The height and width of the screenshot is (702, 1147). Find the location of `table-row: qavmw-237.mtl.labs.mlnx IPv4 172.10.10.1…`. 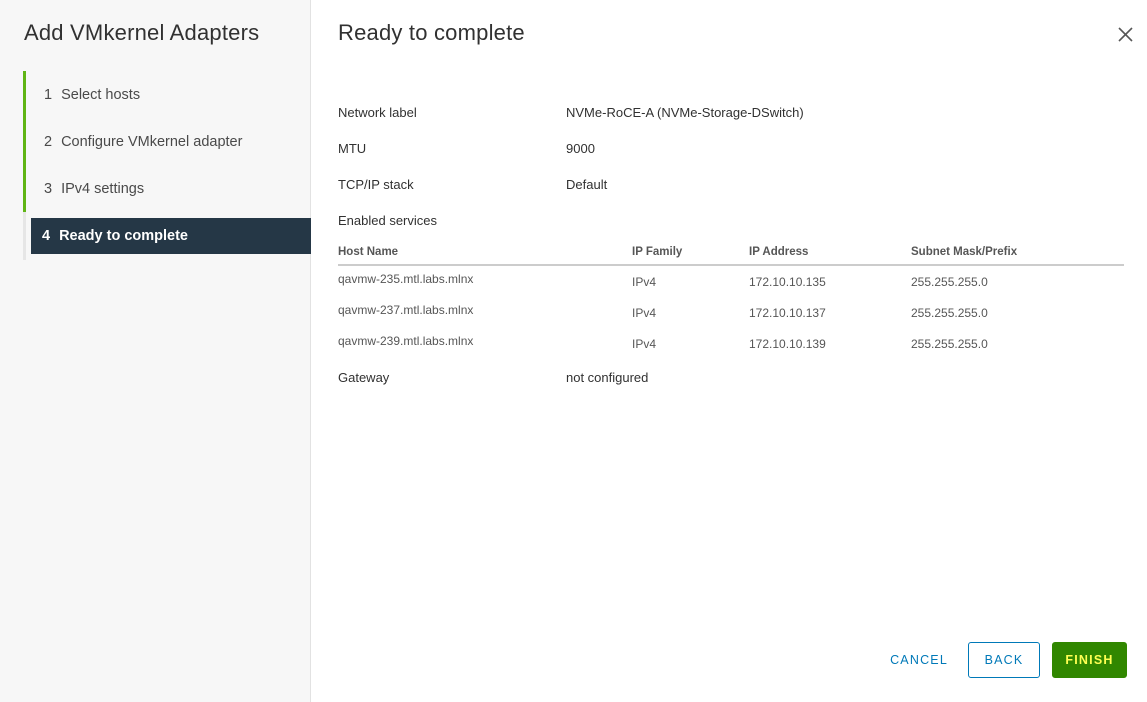

table-row: qavmw-237.mtl.labs.mlnx IPv4 172.10.10.1… is located at coordinates (731, 312).